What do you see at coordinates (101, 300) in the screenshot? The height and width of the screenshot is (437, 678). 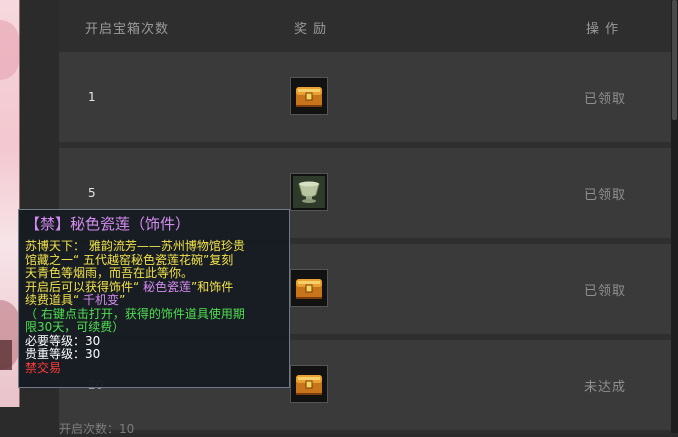 I see `tooltip-item-name: 千机变` at bounding box center [101, 300].